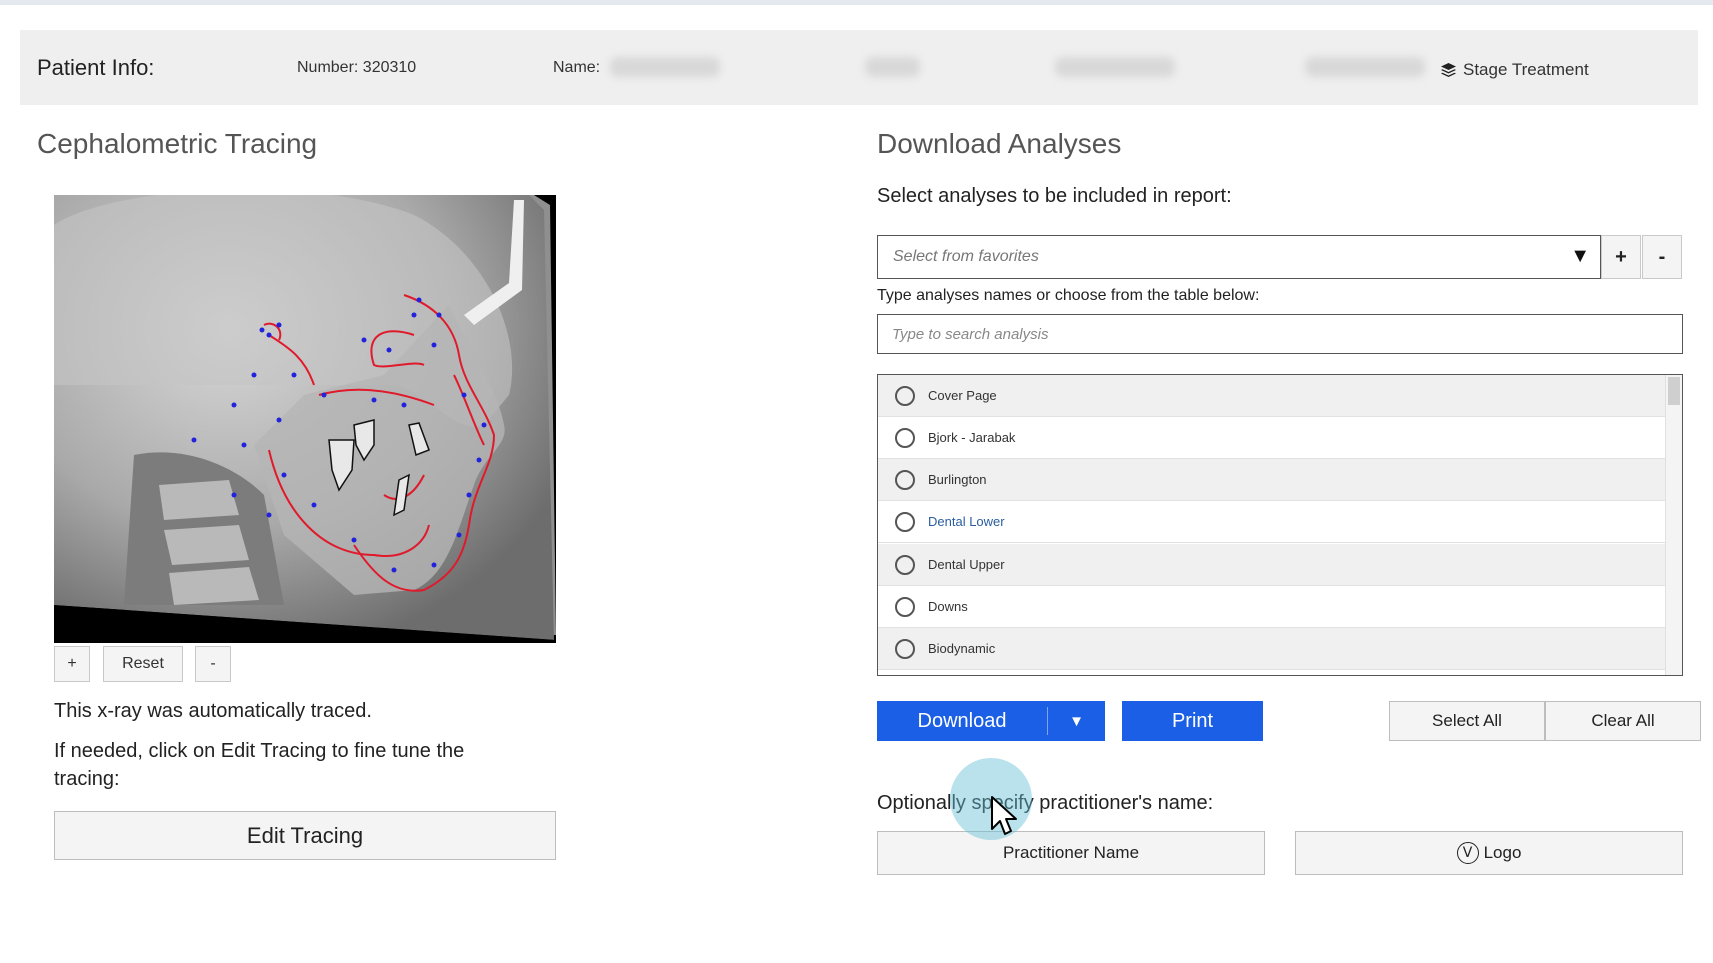 This screenshot has width=1713, height=963. I want to click on layers-icon, so click(1448, 70).